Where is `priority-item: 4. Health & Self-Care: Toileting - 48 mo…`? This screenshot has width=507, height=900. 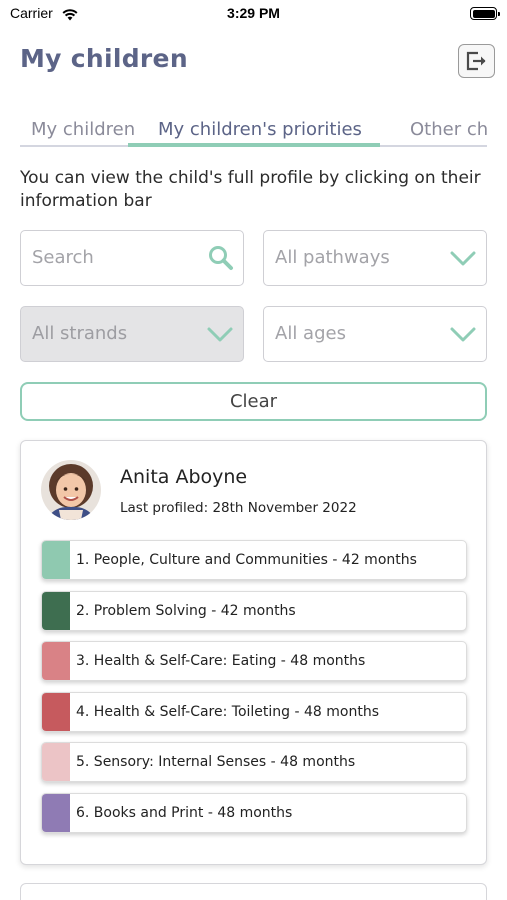 priority-item: 4. Health & Self-Care: Toileting - 48 mo… is located at coordinates (254, 712).